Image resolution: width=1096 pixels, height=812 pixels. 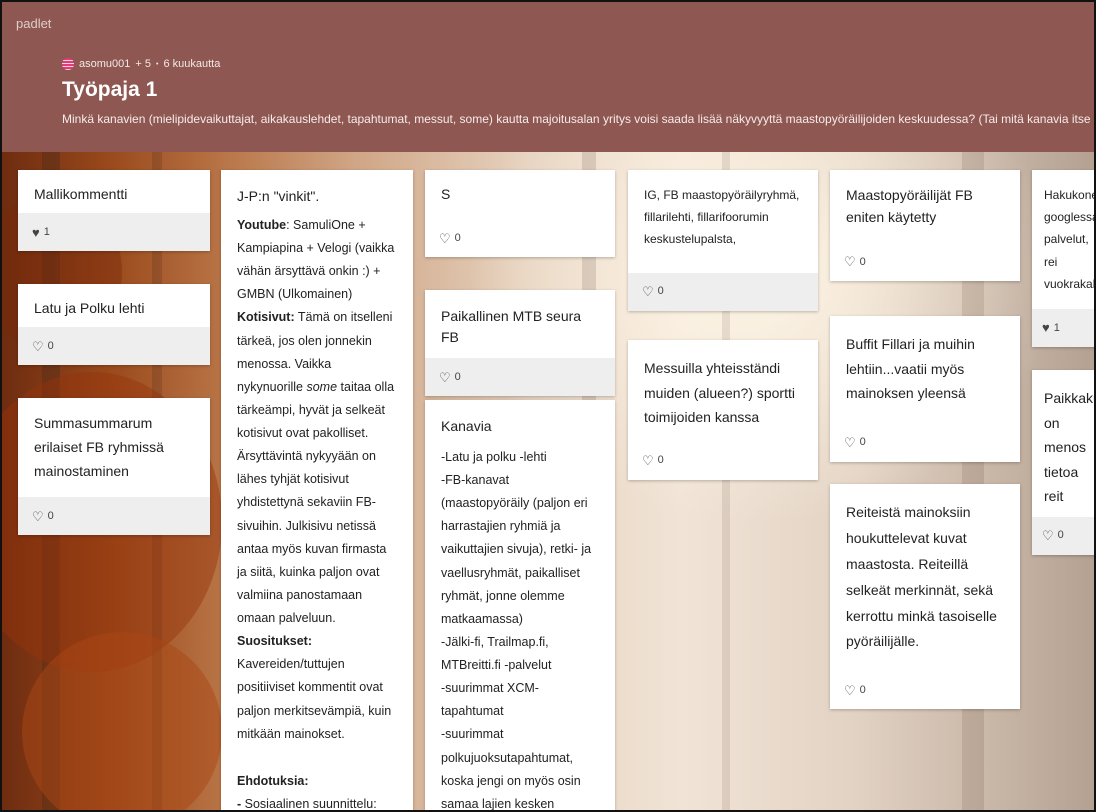 I want to click on post-card: Mallikommentti ♥ 1, so click(x=114, y=210).